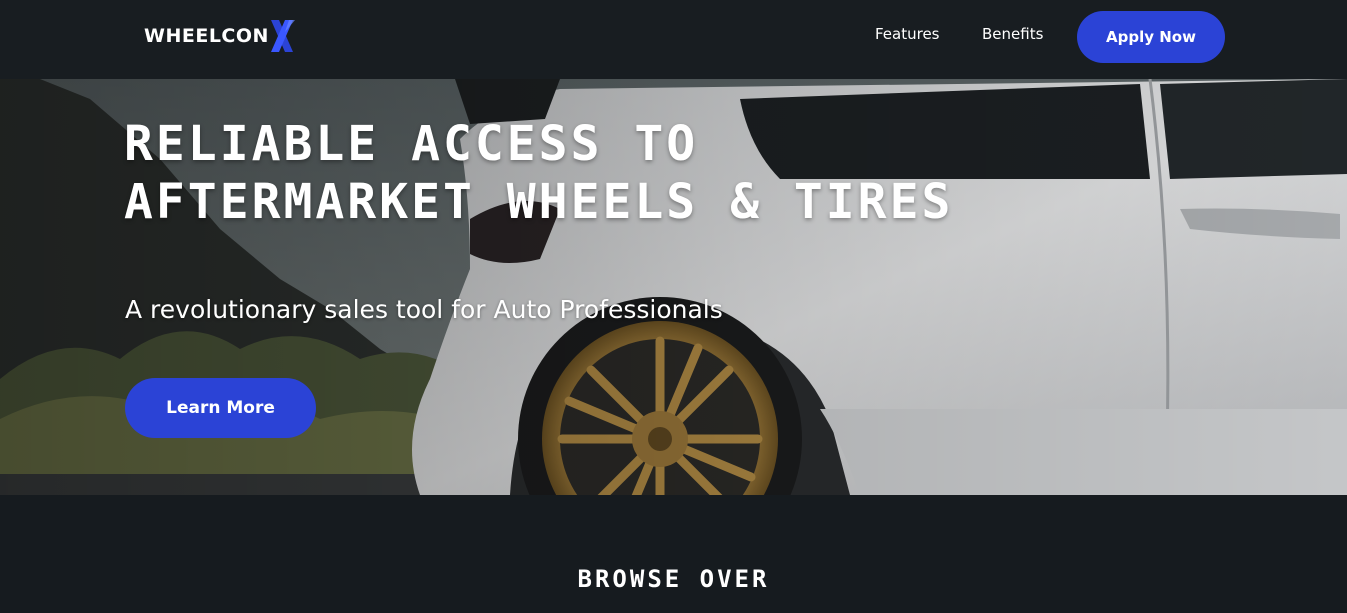  What do you see at coordinates (673, 39) in the screenshot?
I see `top-navbar: WHEELCON Features Benefits Apply Now` at bounding box center [673, 39].